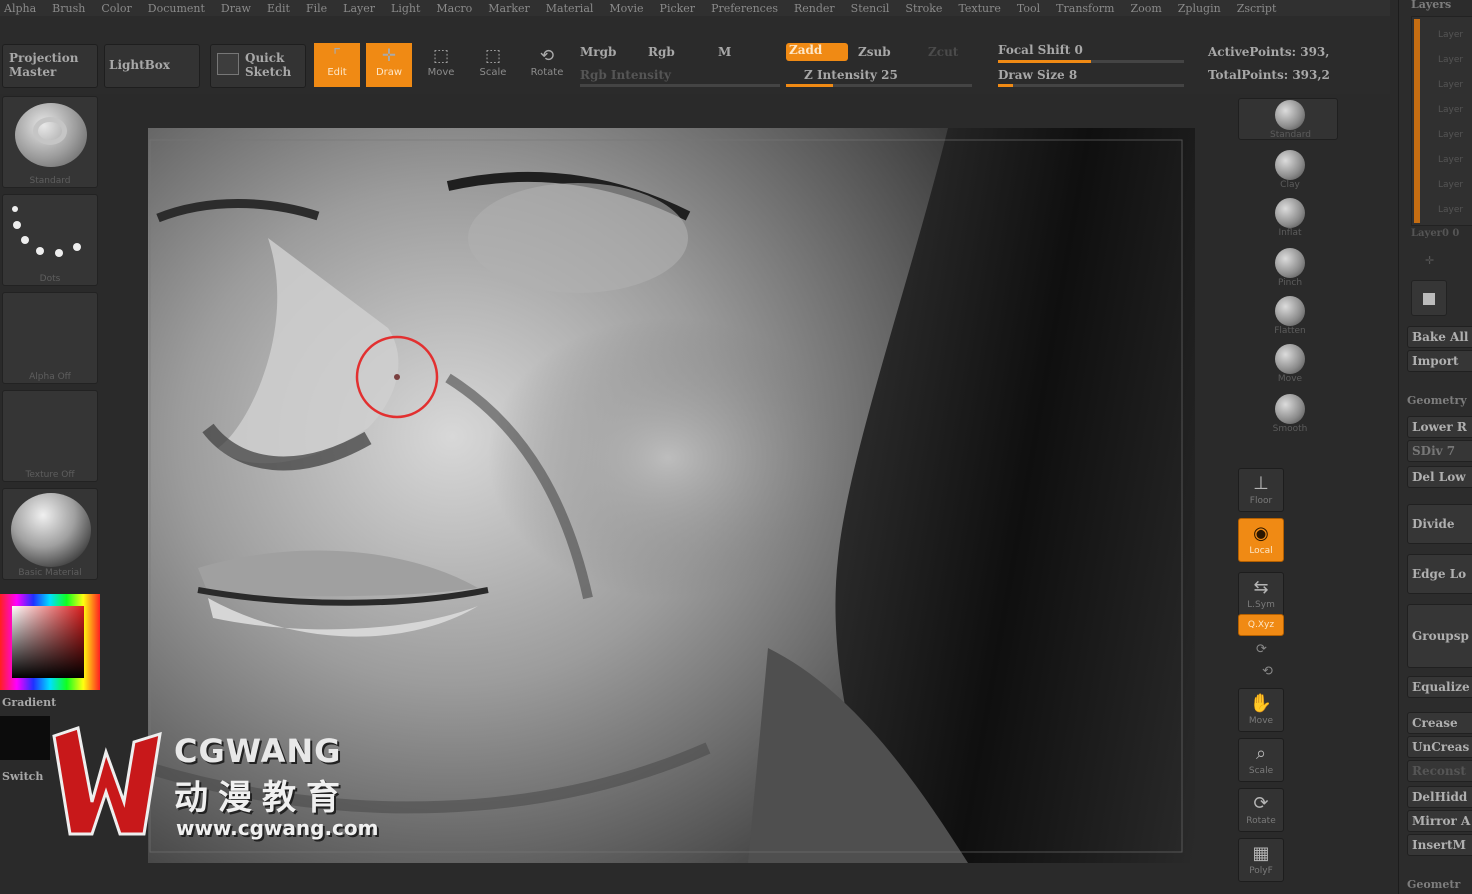 The width and height of the screenshot is (1472, 894). Describe the element at coordinates (405, 8) in the screenshot. I see `menu-item-light: Light` at that location.